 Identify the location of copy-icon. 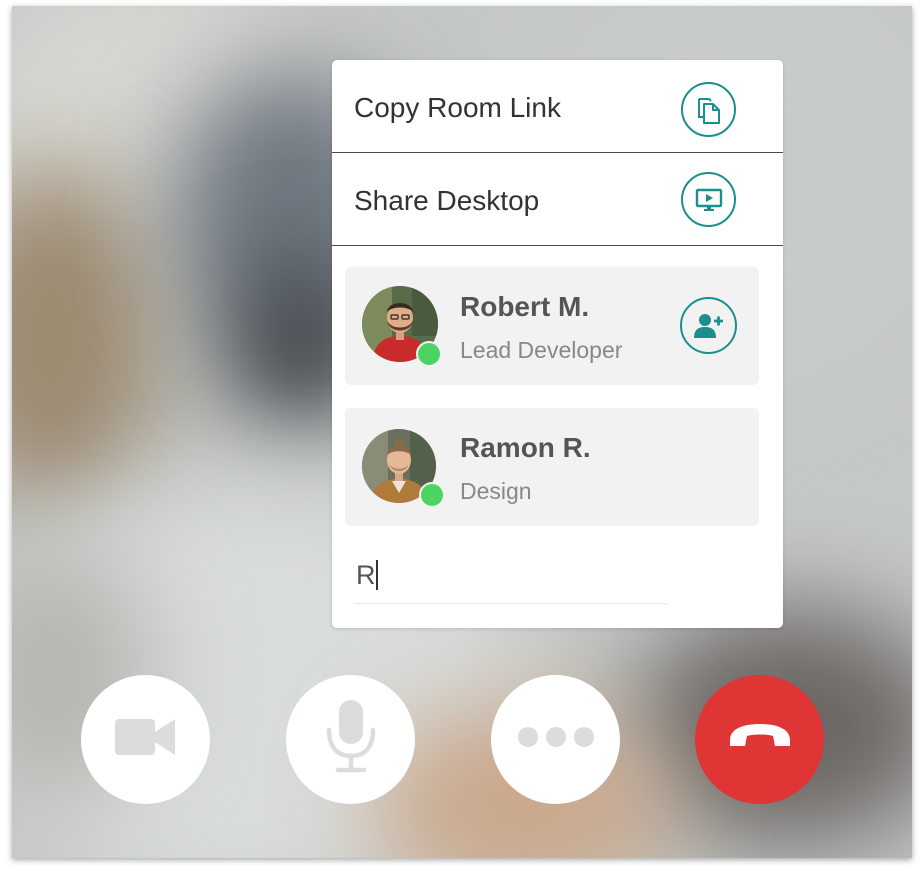
(708, 109).